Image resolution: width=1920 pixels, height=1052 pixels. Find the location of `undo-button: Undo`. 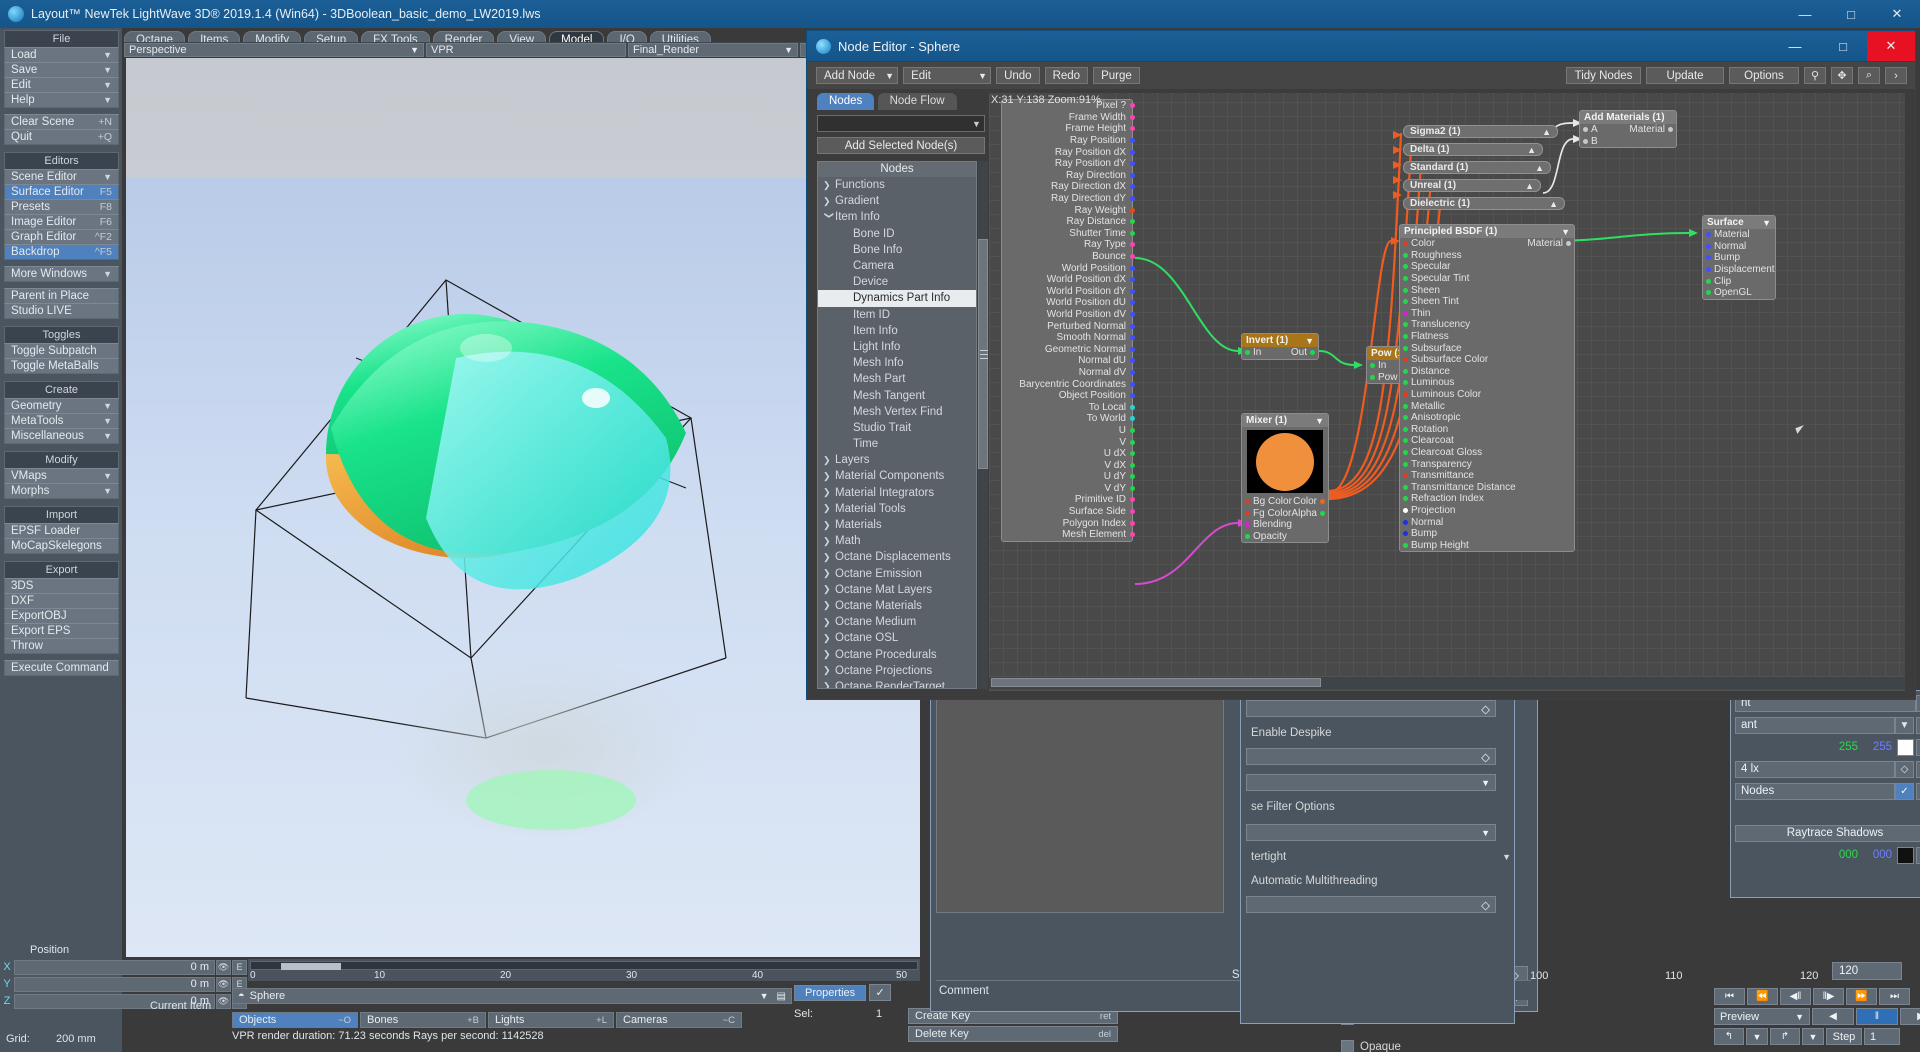

undo-button: Undo is located at coordinates (1018, 75).